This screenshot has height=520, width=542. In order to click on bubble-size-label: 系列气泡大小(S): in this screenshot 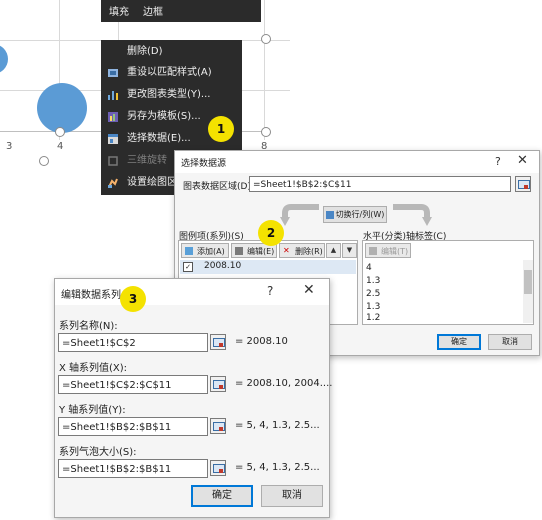, I will do `click(98, 452)`.